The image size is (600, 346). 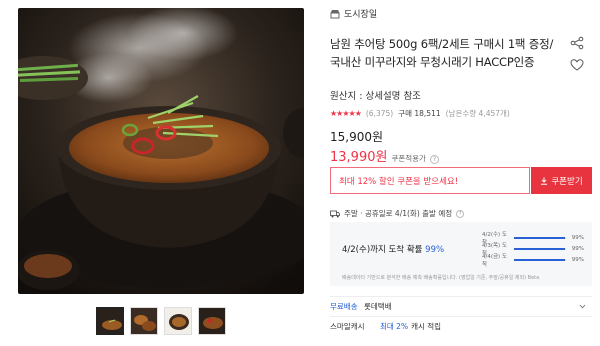 What do you see at coordinates (361, 15) in the screenshot?
I see `store-name: 도시장일` at bounding box center [361, 15].